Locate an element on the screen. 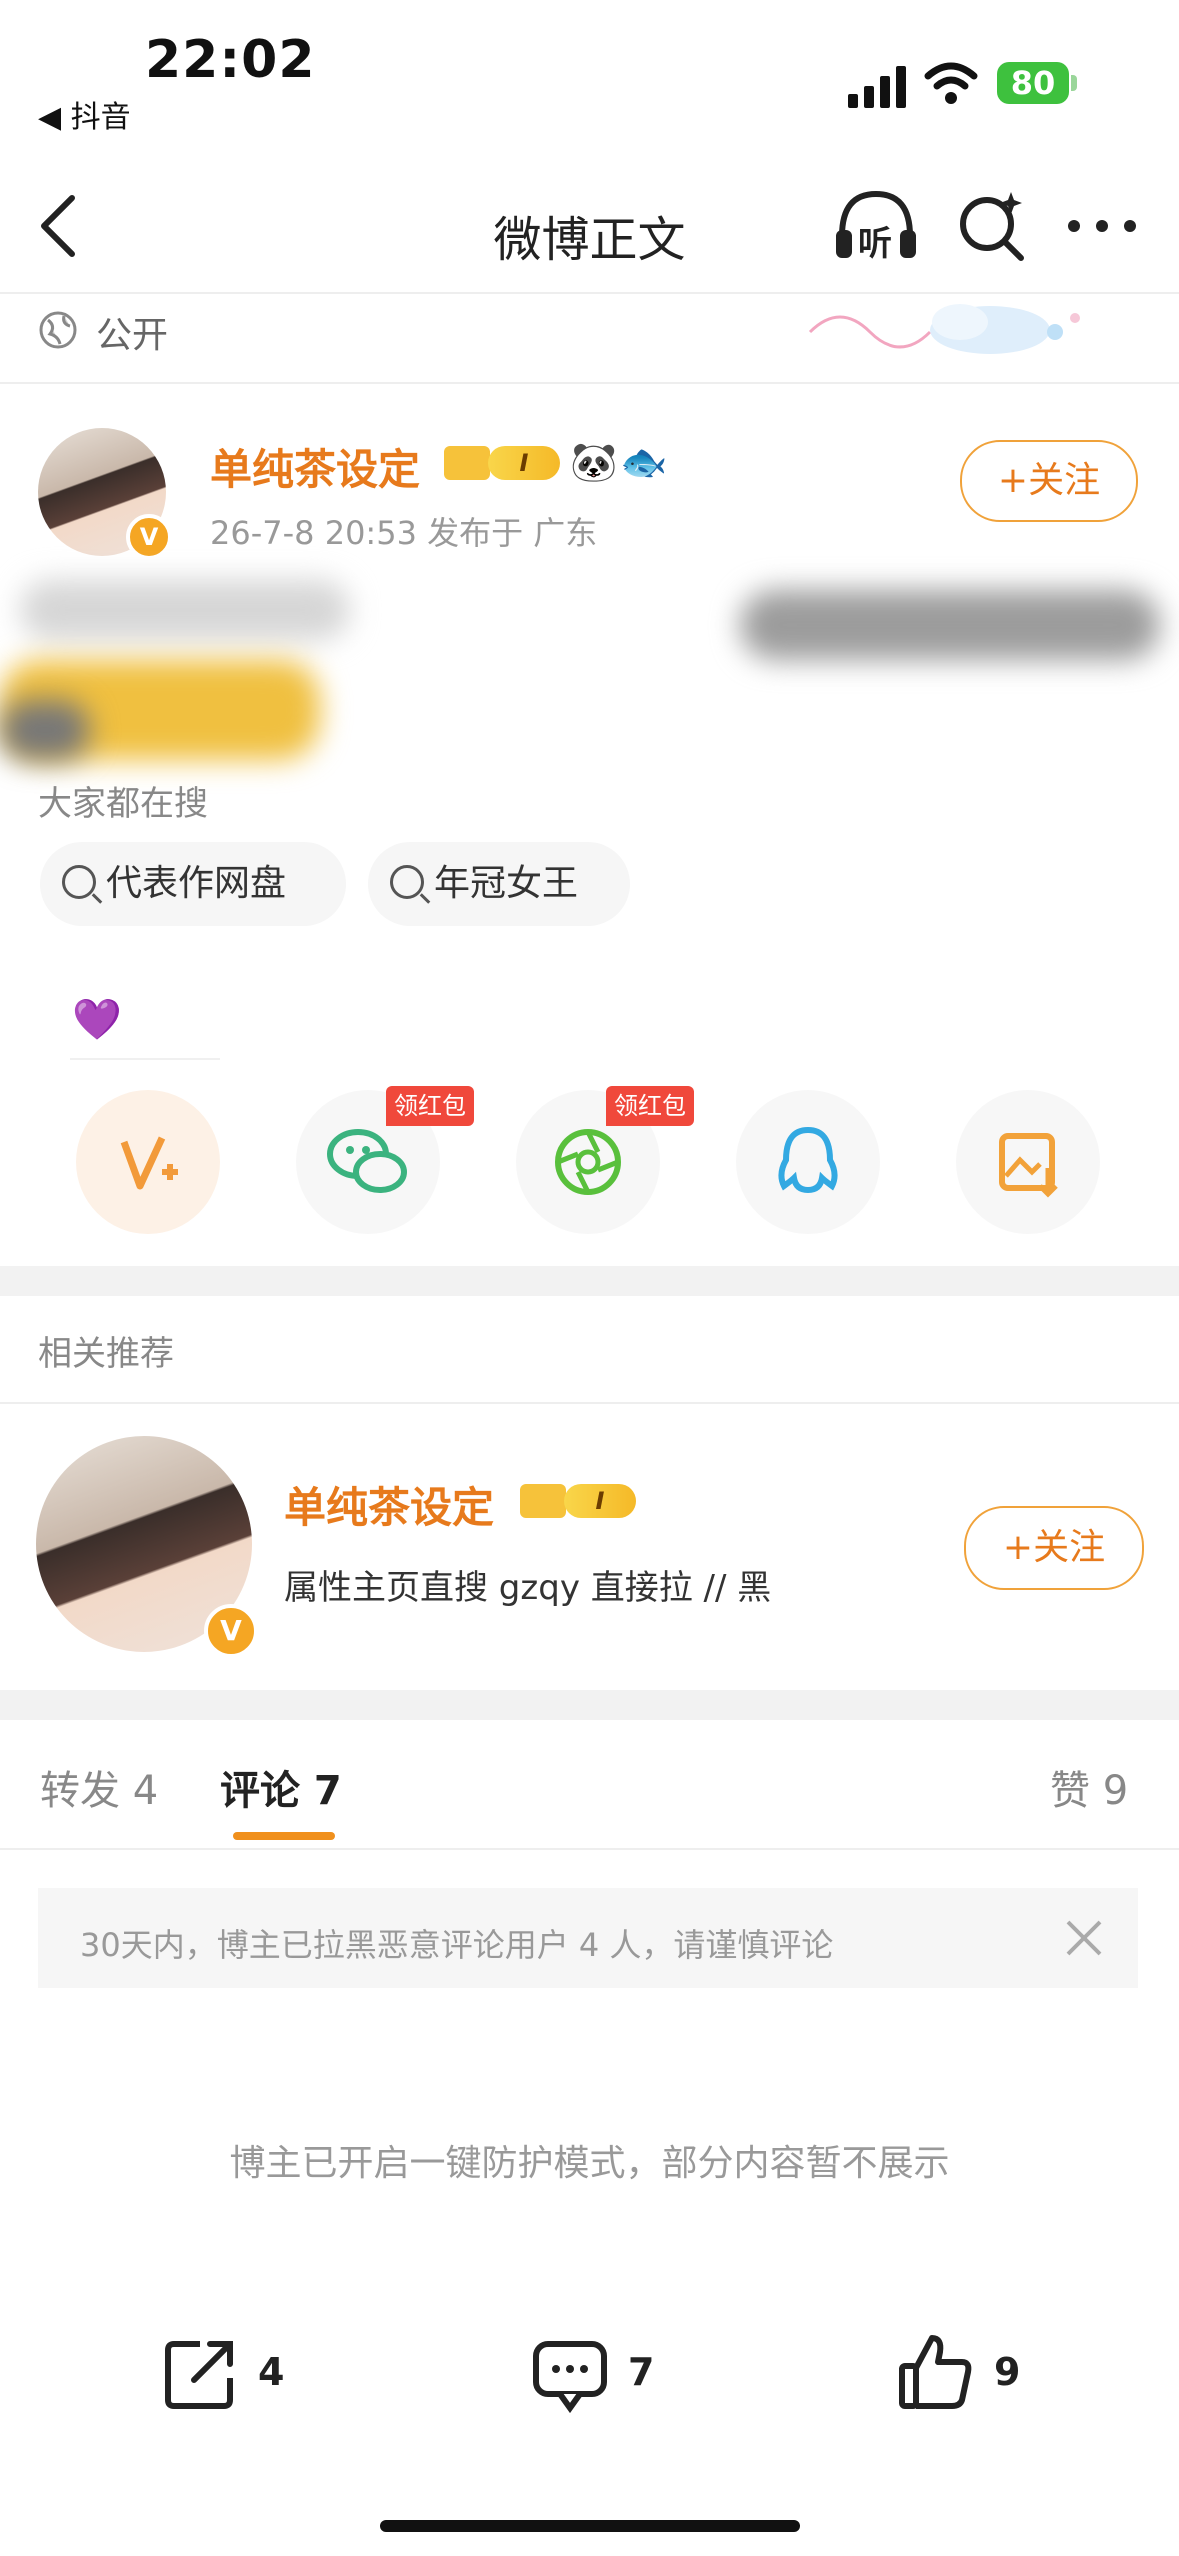 This screenshot has width=1179, height=2556. like-count: 9 is located at coordinates (1007, 2372).